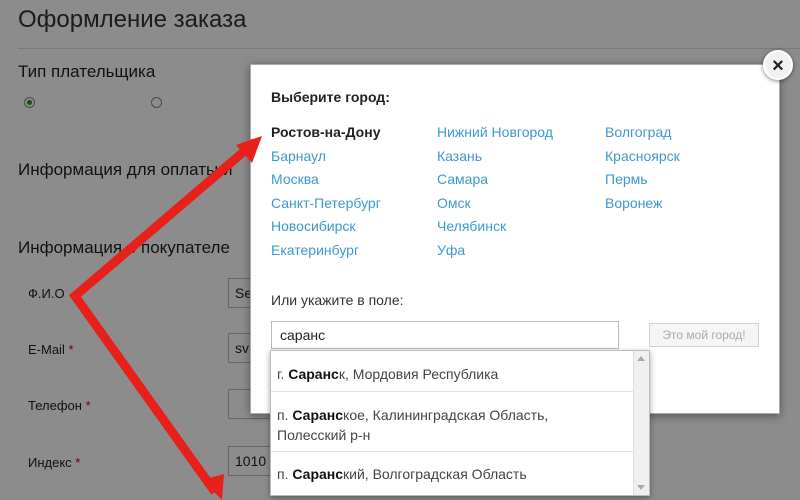 The height and width of the screenshot is (500, 800). Describe the element at coordinates (495, 227) in the screenshot. I see `city-link: Челябинск` at that location.